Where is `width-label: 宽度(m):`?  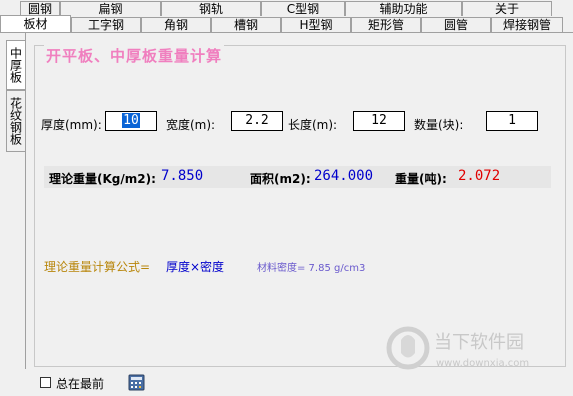
width-label: 宽度(m): is located at coordinates (191, 125).